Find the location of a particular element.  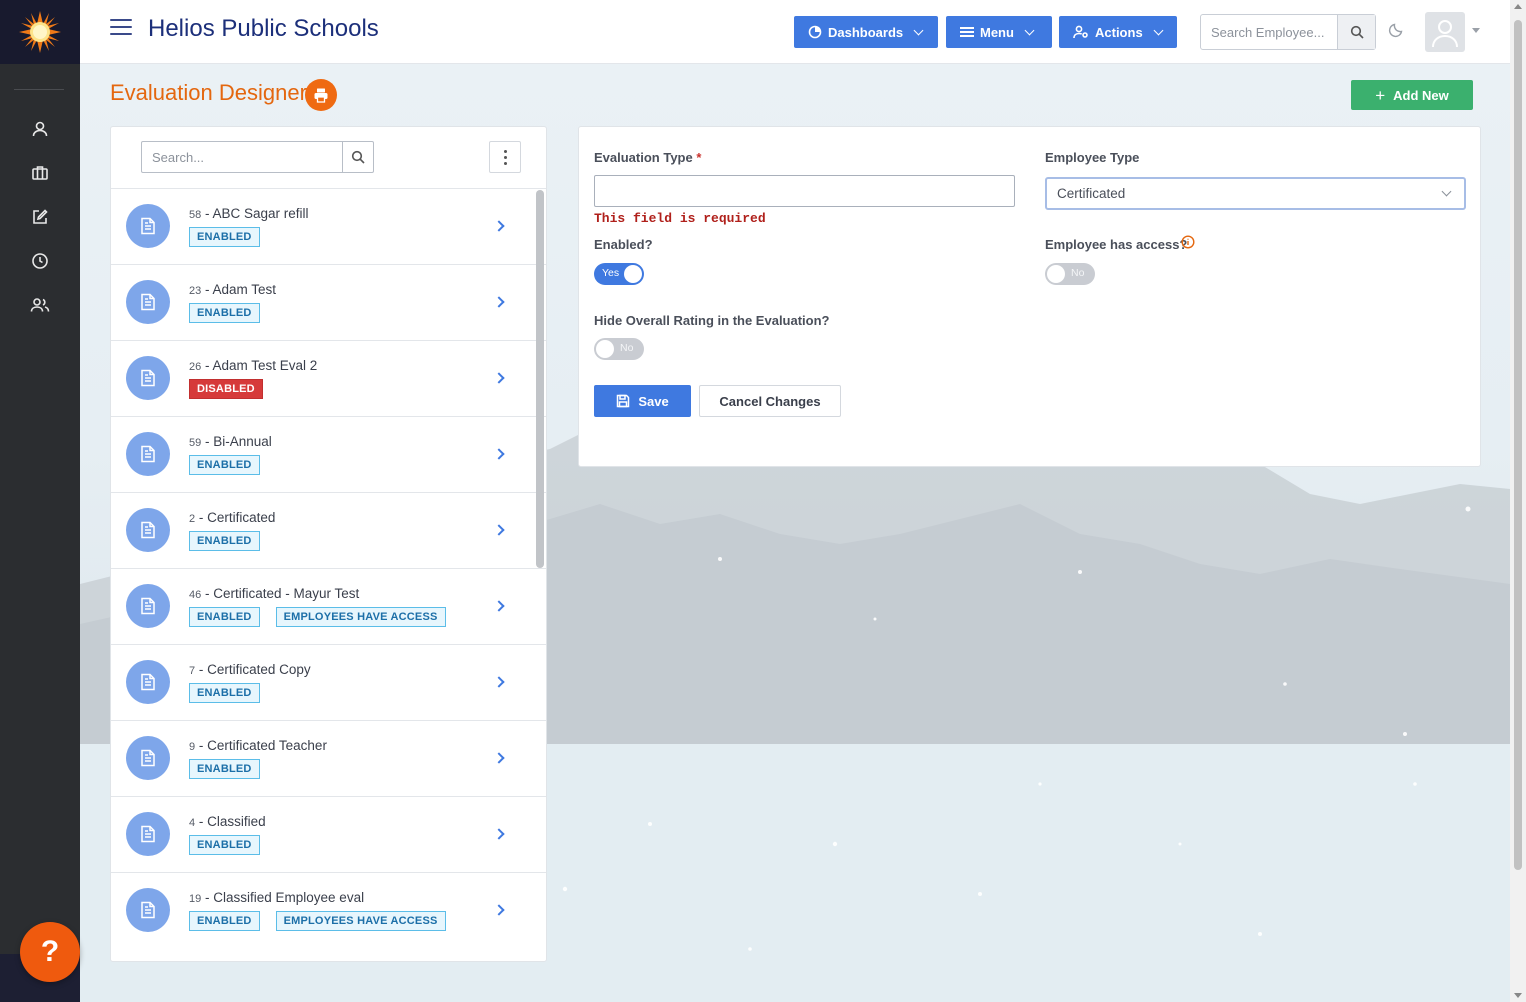

actions-button: Actions is located at coordinates (1118, 32).